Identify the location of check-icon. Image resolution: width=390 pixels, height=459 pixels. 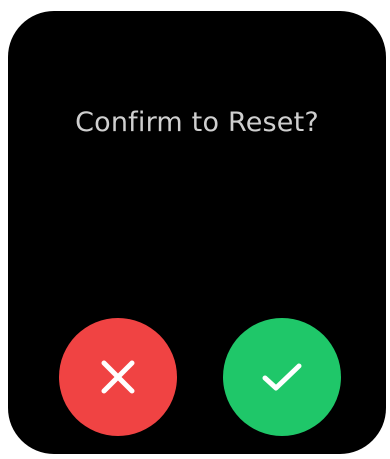
(282, 377).